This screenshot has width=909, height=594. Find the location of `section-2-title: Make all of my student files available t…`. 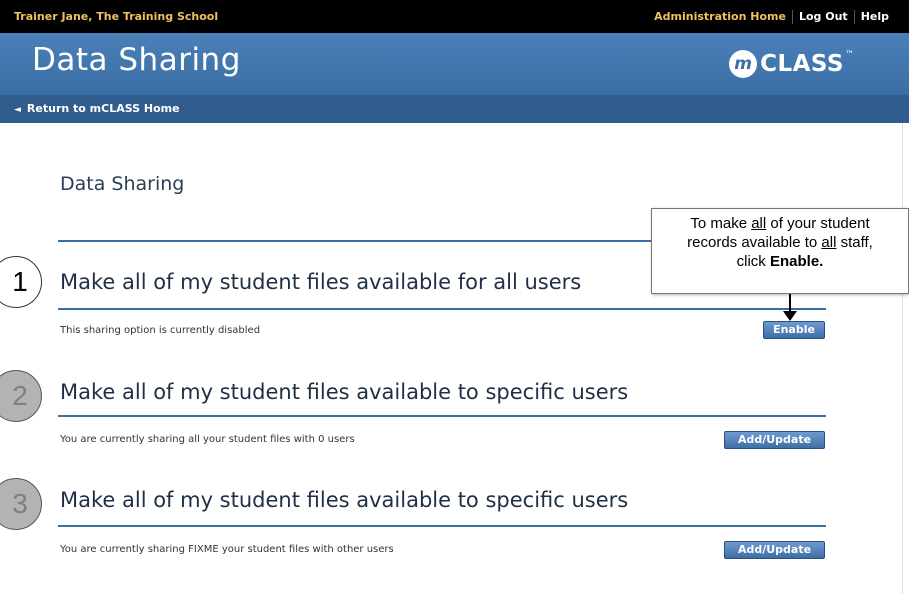

section-2-title: Make all of my student files available t… is located at coordinates (344, 392).